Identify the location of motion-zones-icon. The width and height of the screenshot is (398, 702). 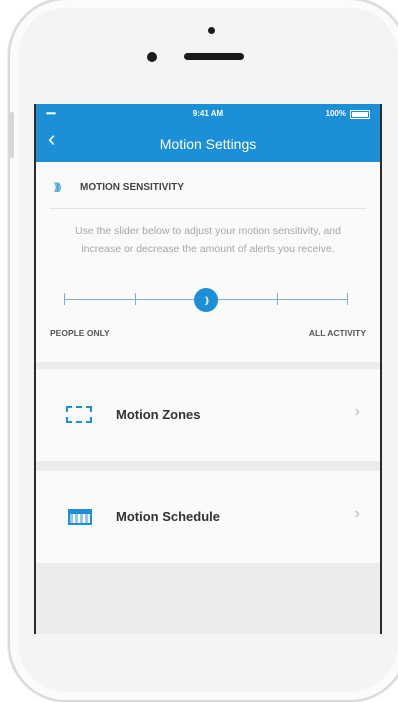
(79, 414).